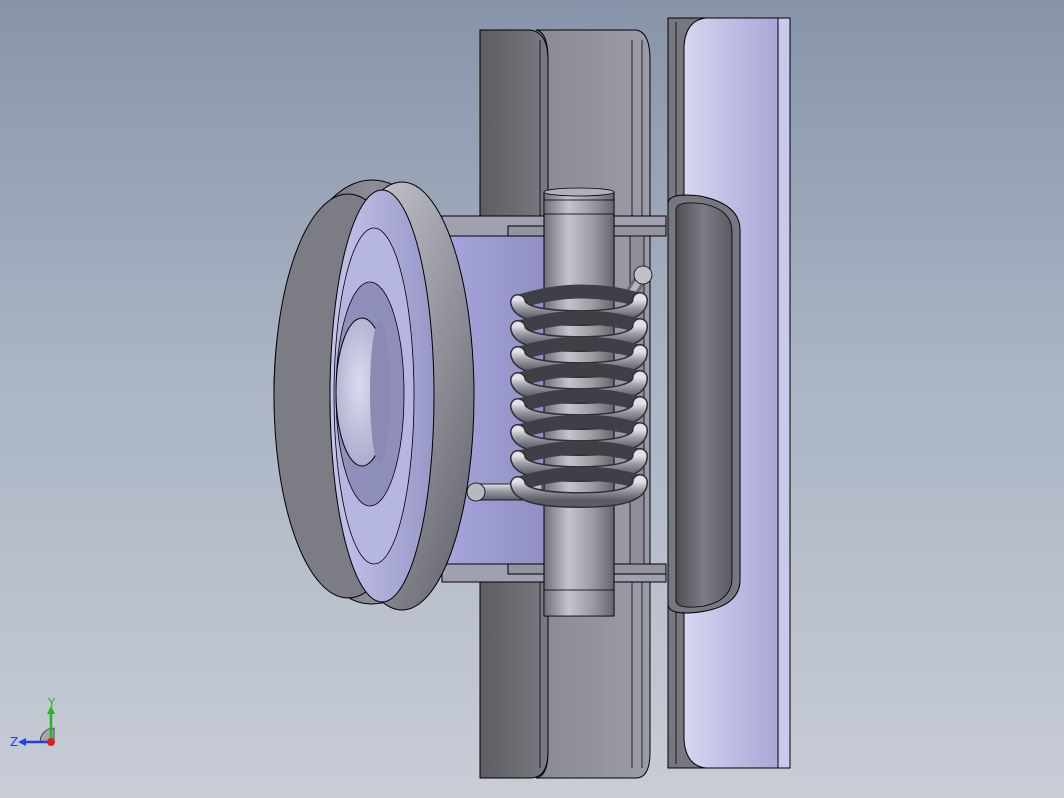  I want to click on axis-triad: Y Z, so click(33, 722).